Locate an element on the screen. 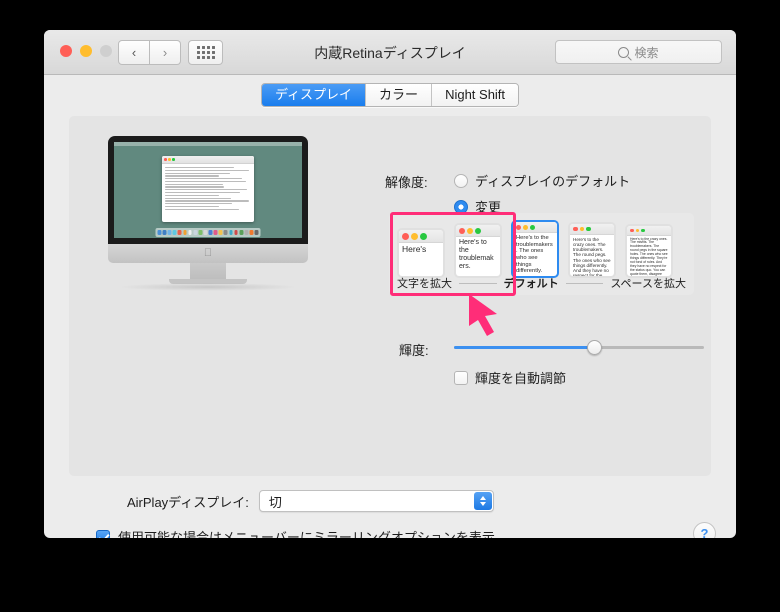  document-text-lines is located at coordinates (208, 189).